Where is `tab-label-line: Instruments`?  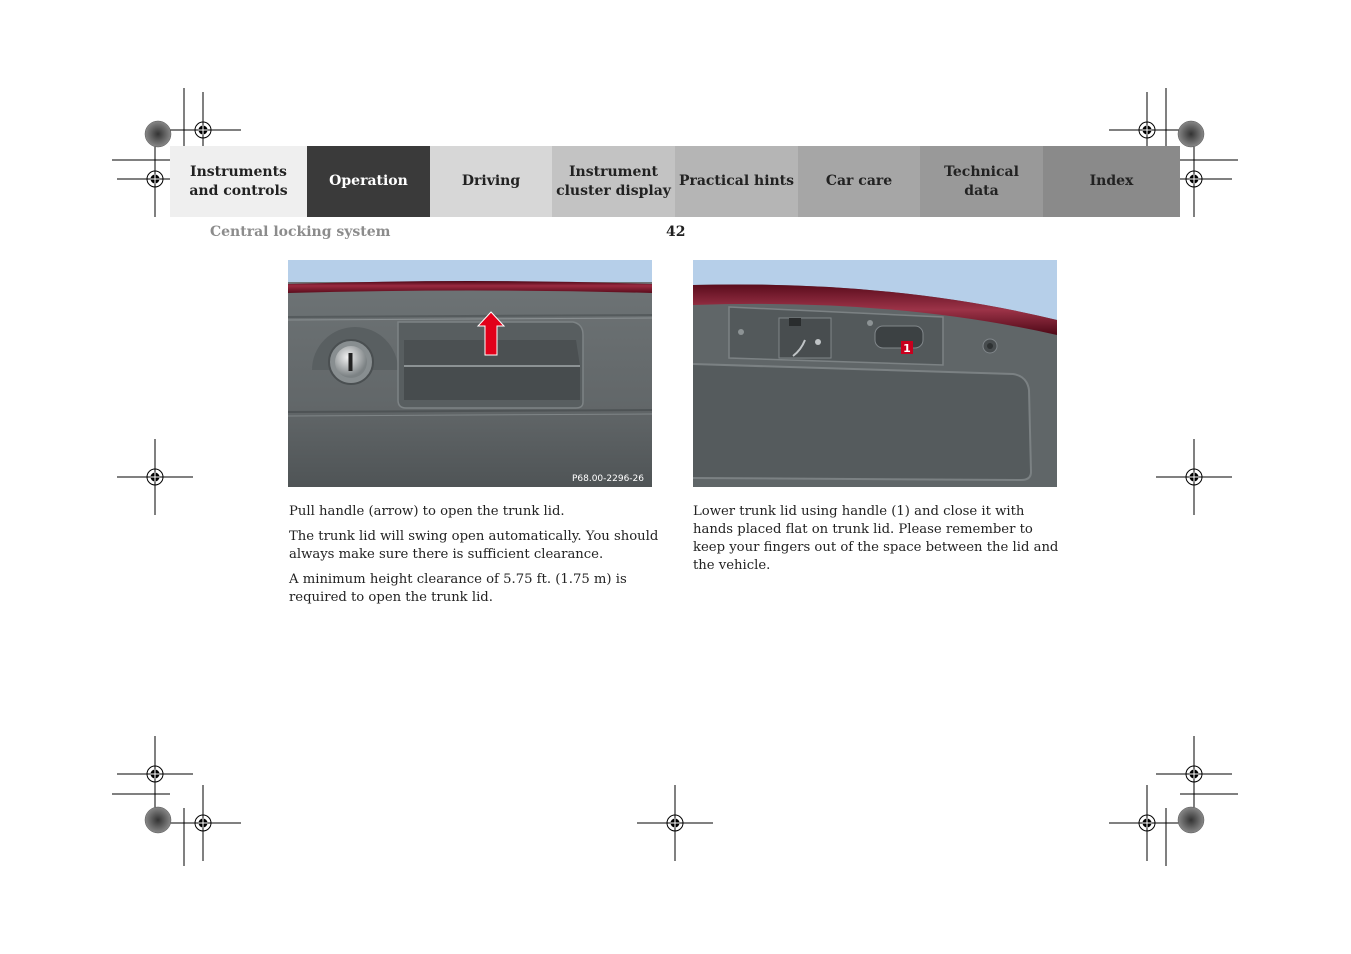
tab-label-line: Instruments is located at coordinates (238, 171).